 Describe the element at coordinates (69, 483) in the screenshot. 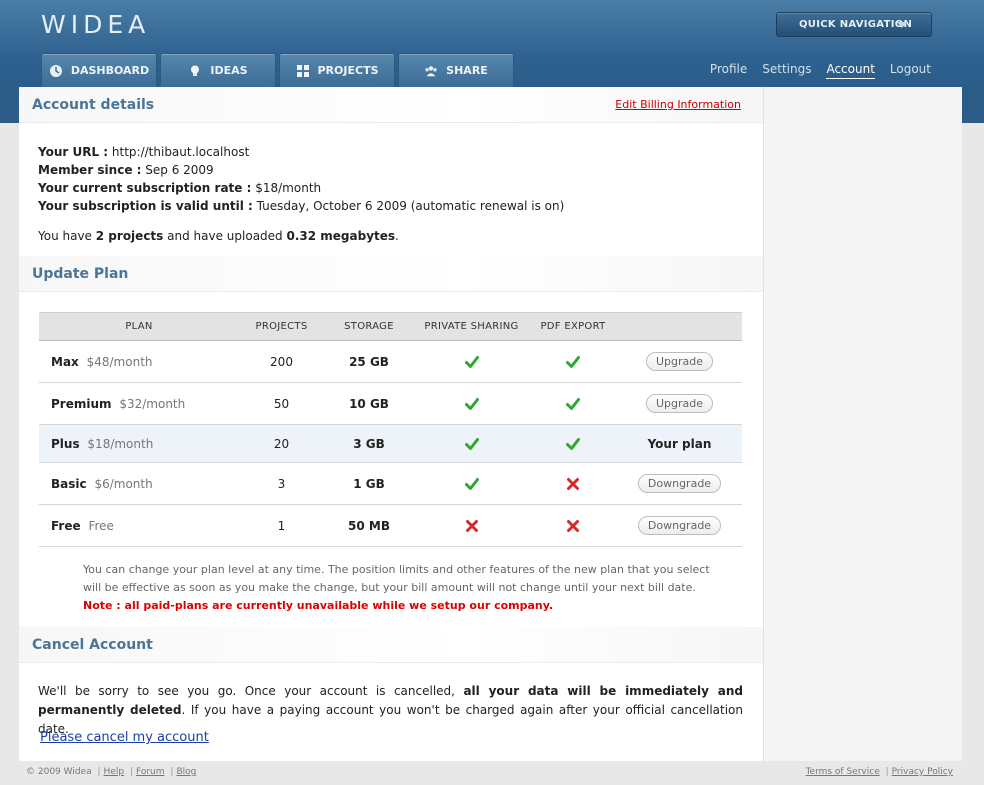

I see `plan-name: Basic` at that location.